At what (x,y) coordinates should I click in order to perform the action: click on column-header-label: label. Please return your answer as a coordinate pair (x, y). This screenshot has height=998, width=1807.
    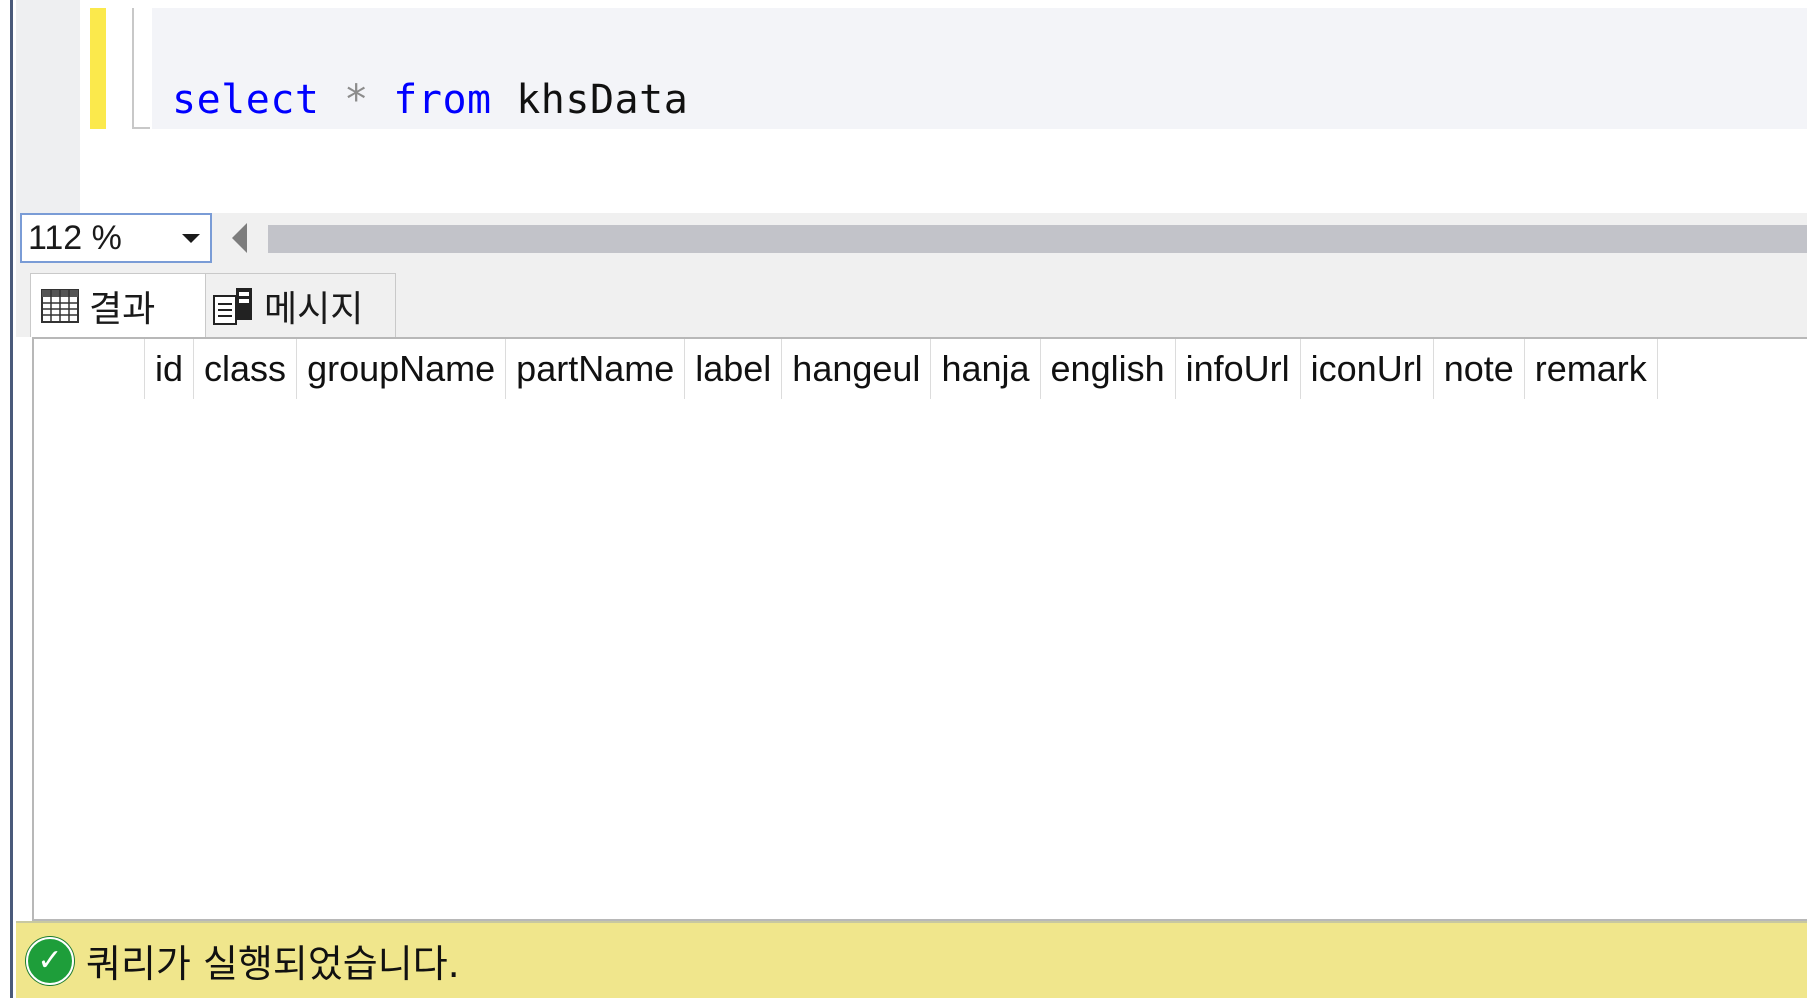
    Looking at the image, I should click on (732, 369).